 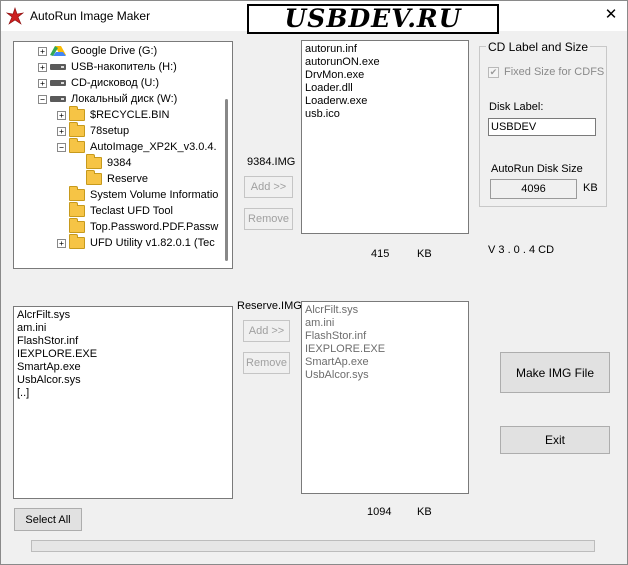 I want to click on select-all-label: Select All, so click(x=48, y=519).